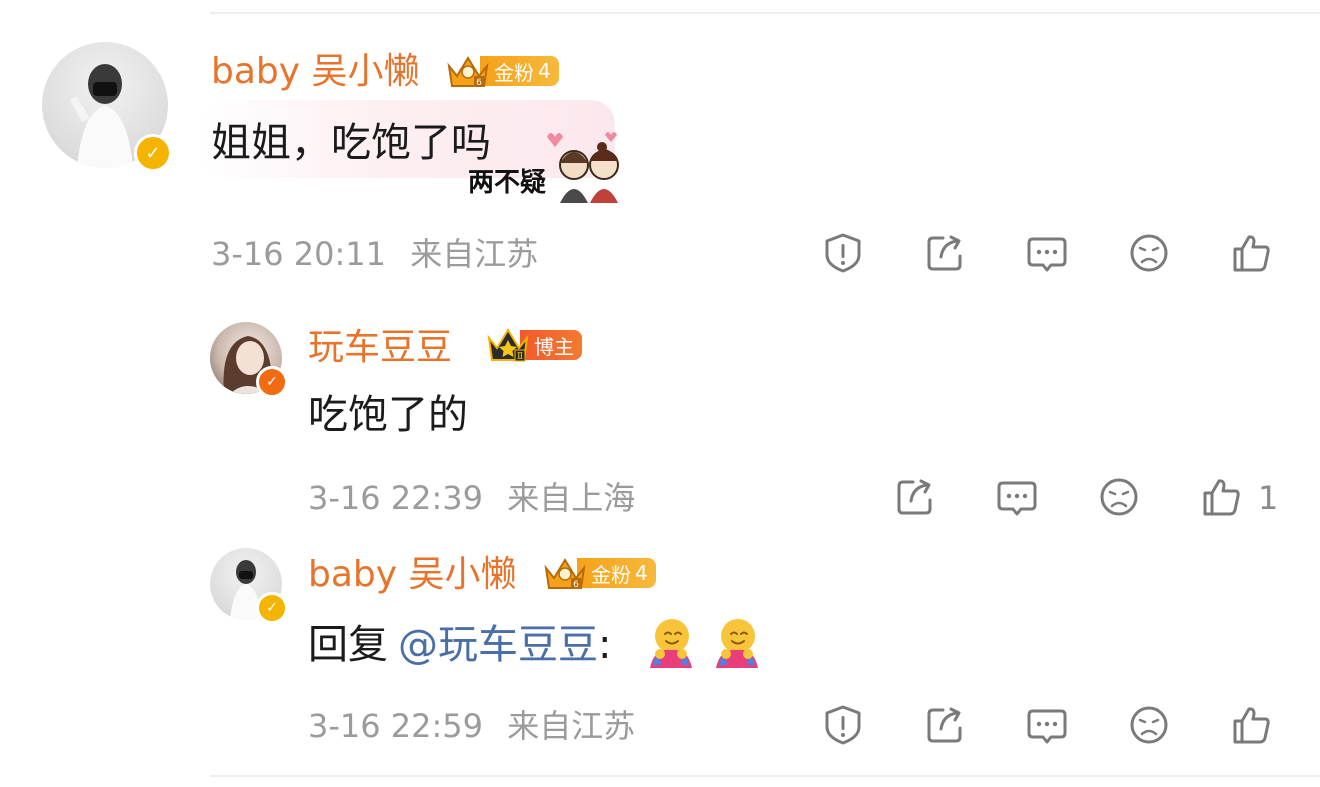 The image size is (1320, 787). I want to click on svg-text: Ⅱ, so click(520, 357).